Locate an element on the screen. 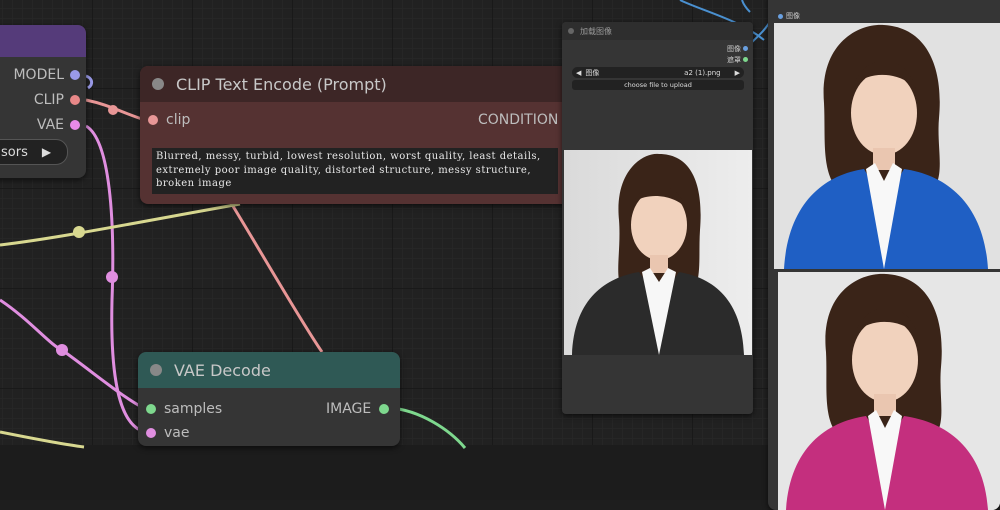  portrait-pink-suit-image is located at coordinates (889, 391).